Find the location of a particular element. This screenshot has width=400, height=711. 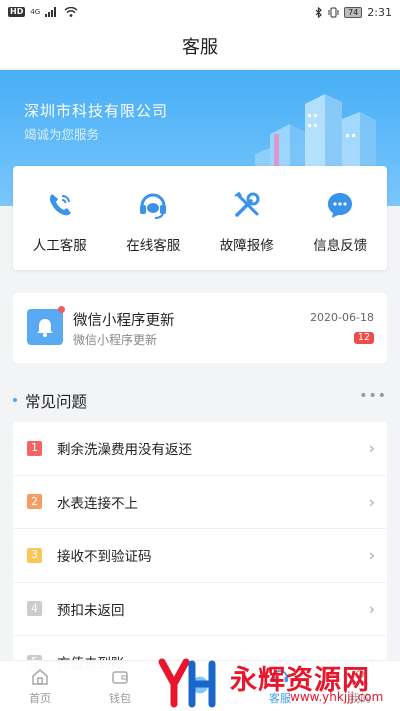

service-icon is located at coordinates (280, 675).